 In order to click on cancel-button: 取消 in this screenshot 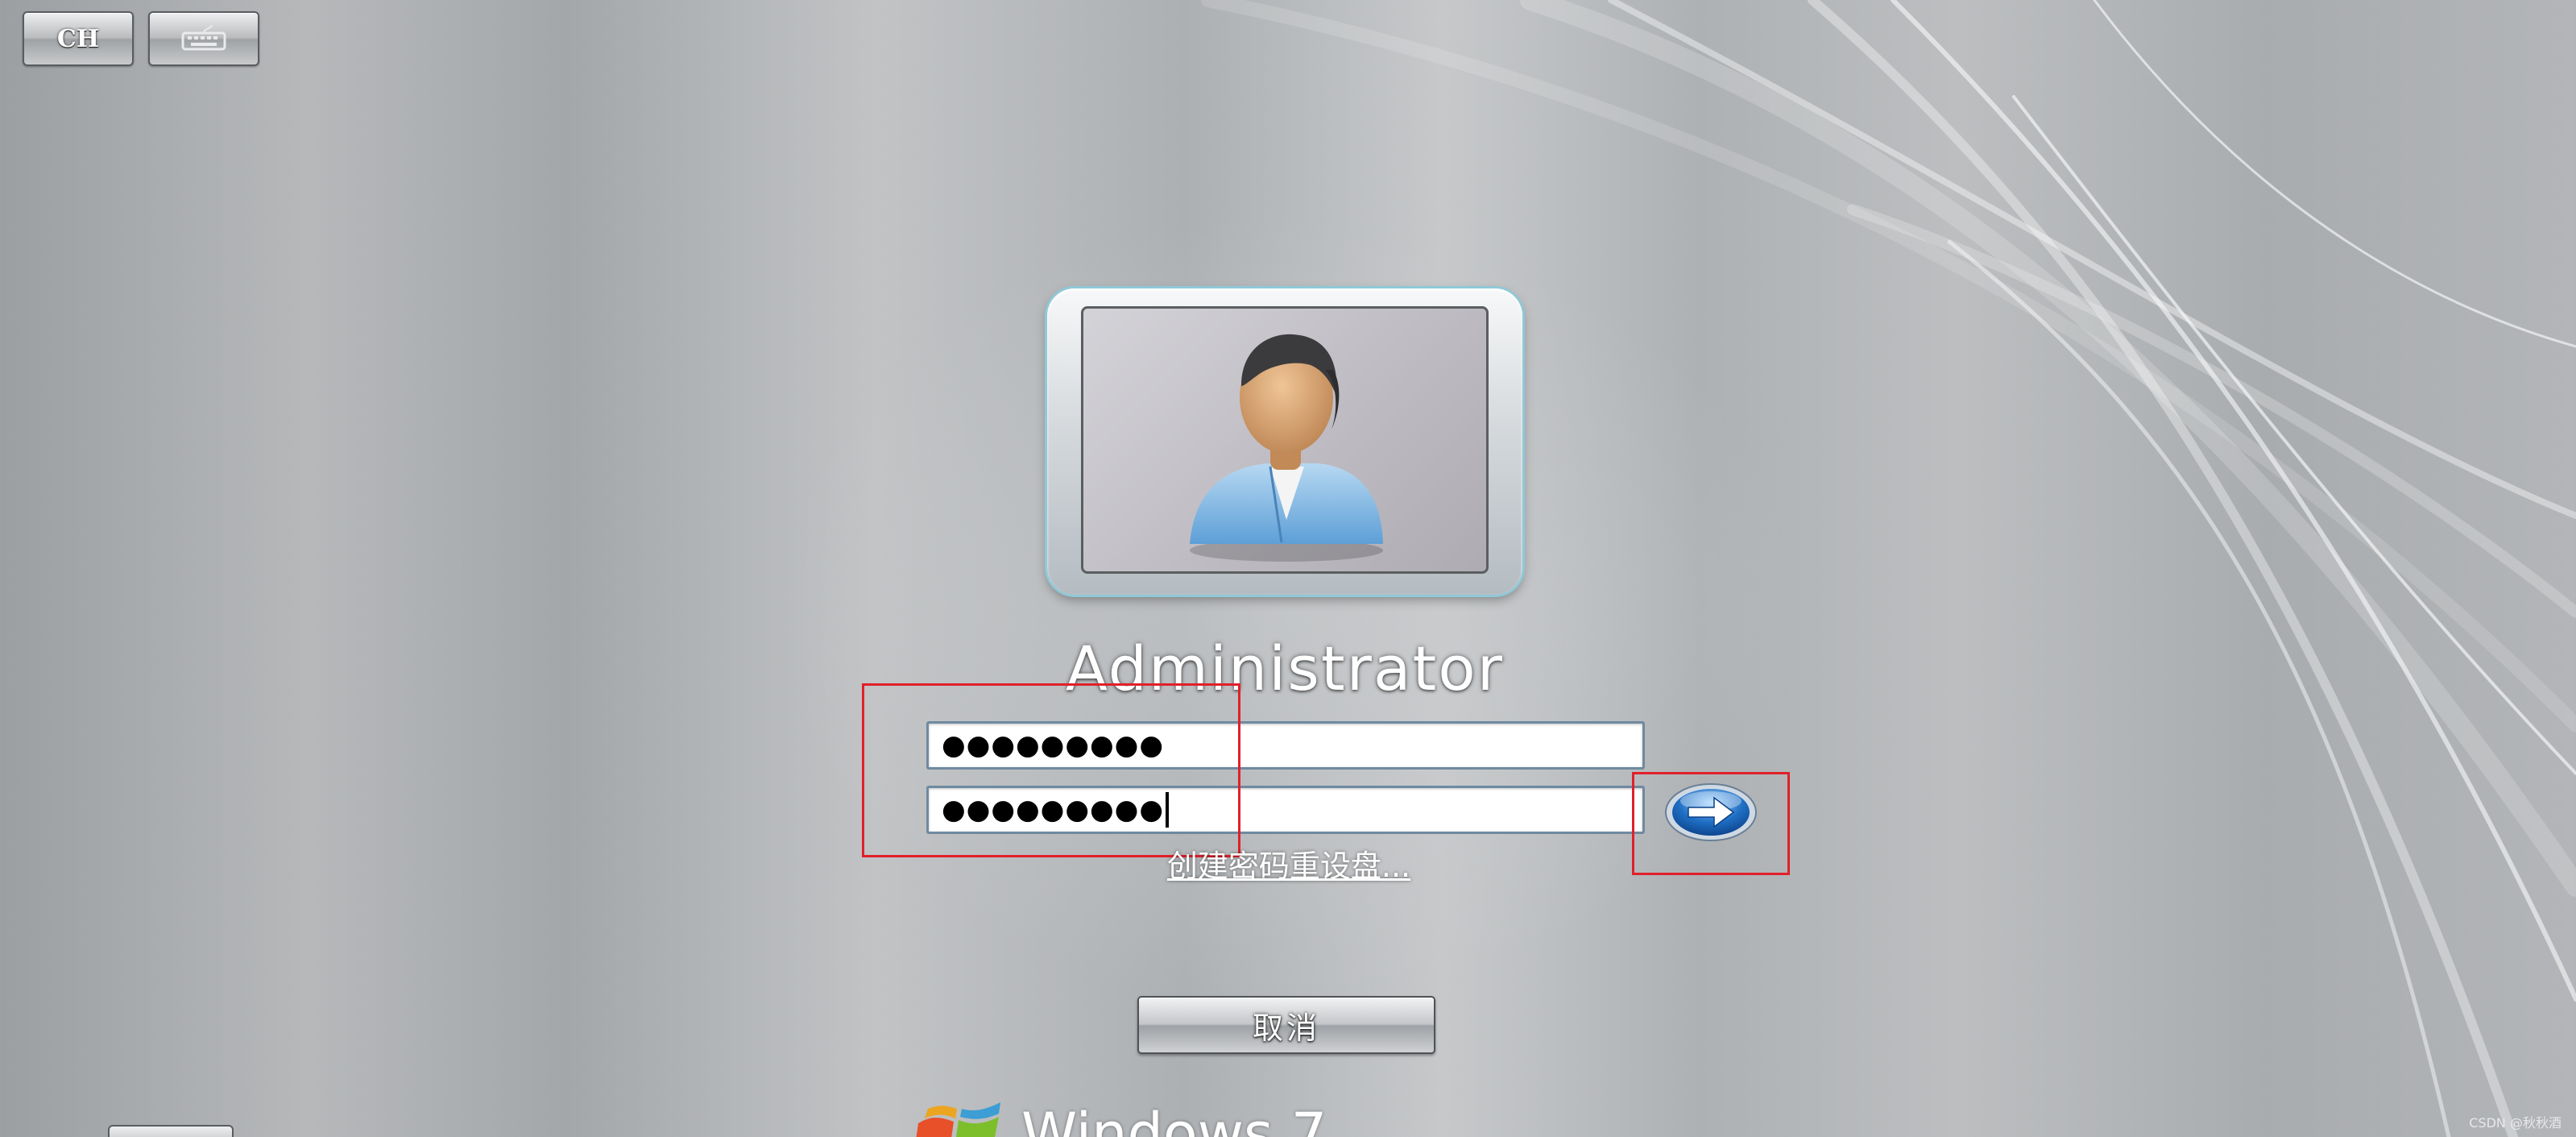, I will do `click(1286, 1025)`.